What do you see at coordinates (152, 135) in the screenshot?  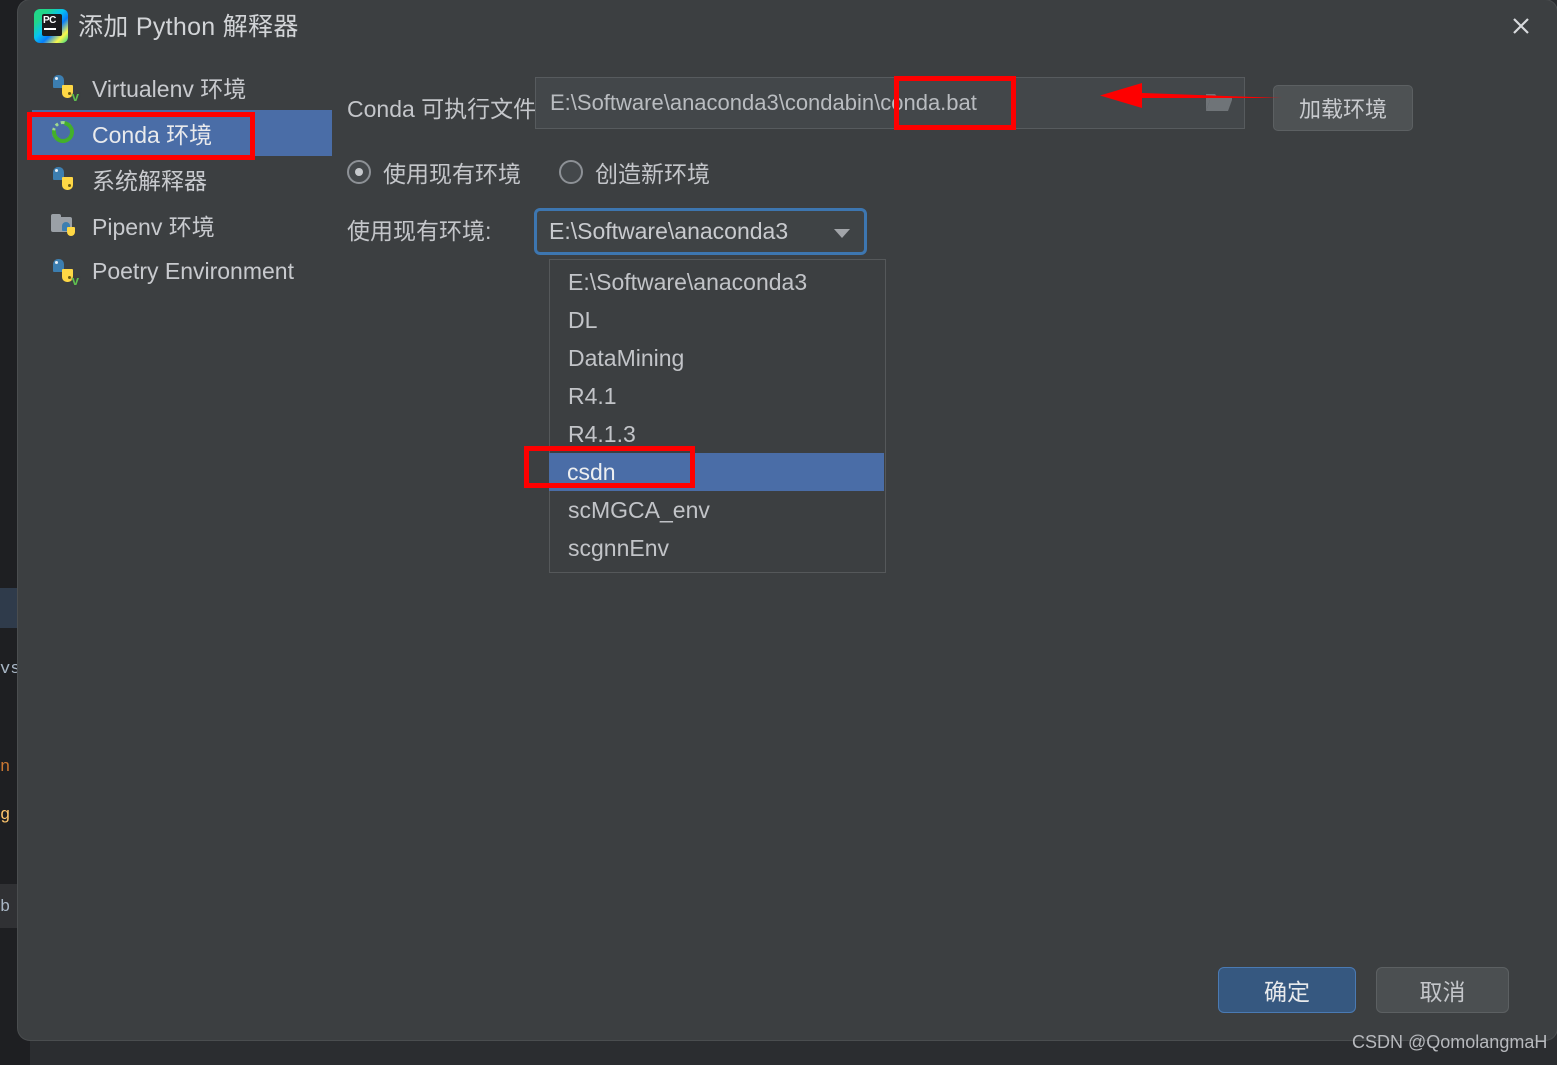 I see `sidebar-item-label: Conda 环境` at bounding box center [152, 135].